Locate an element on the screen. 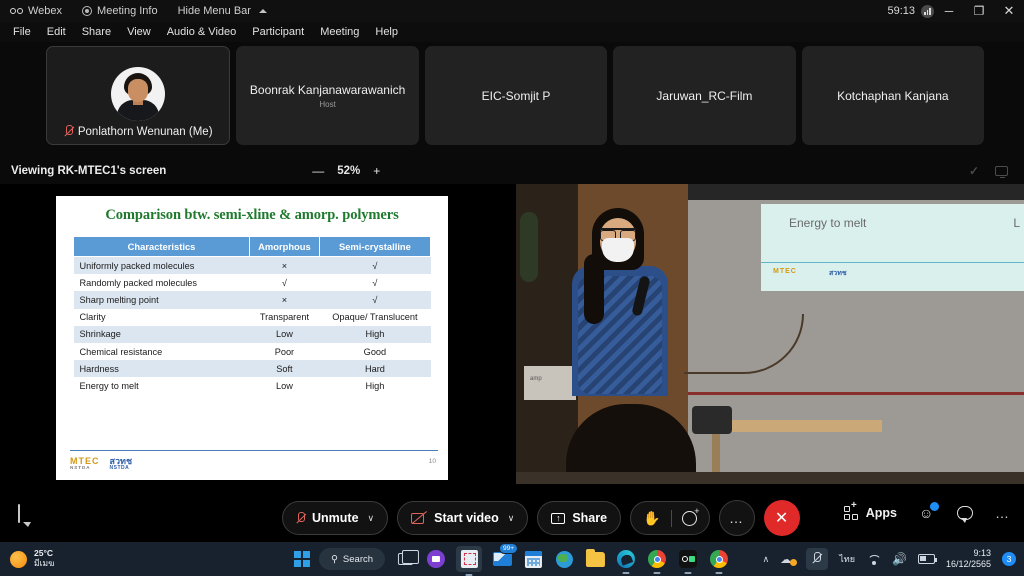 This screenshot has width=1024, height=576. task-view-button is located at coordinates (406, 559).